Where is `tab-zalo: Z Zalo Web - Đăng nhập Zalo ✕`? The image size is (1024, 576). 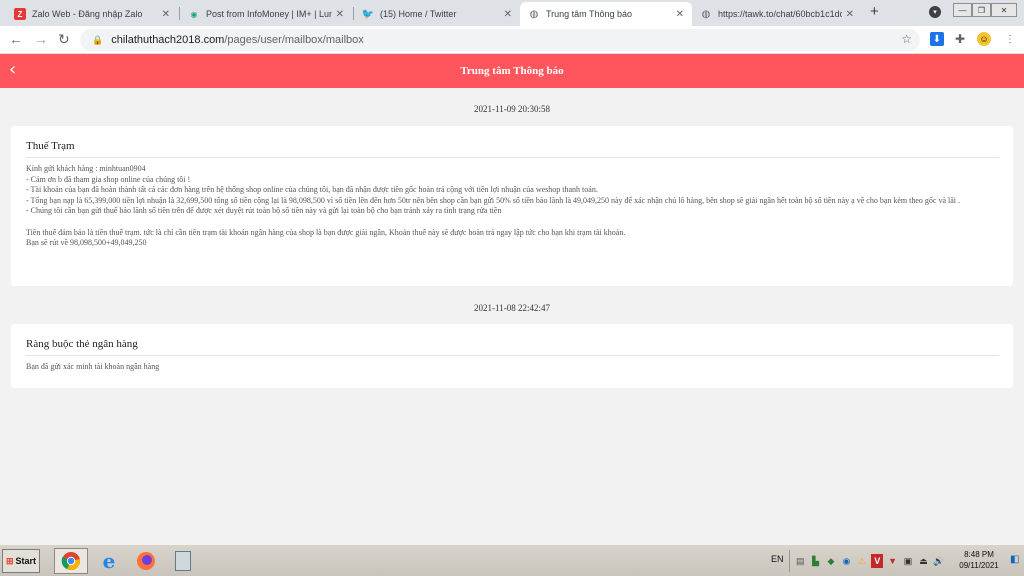
tab-zalo: Z Zalo Web - Đăng nhập Zalo ✕ is located at coordinates (92, 14).